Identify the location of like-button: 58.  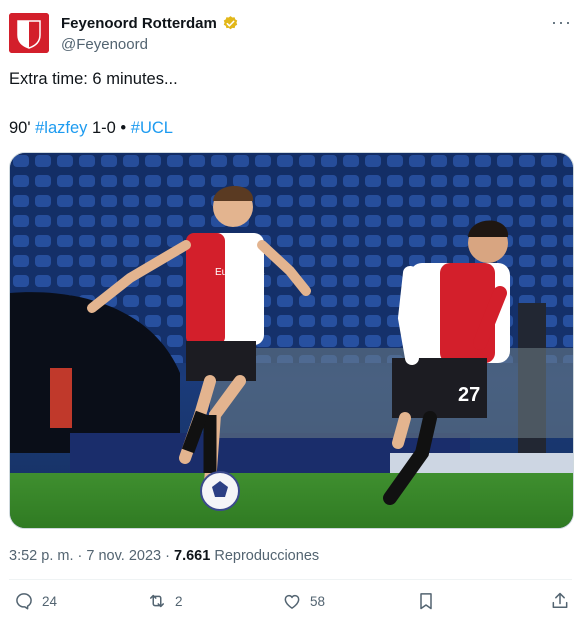
(303, 601).